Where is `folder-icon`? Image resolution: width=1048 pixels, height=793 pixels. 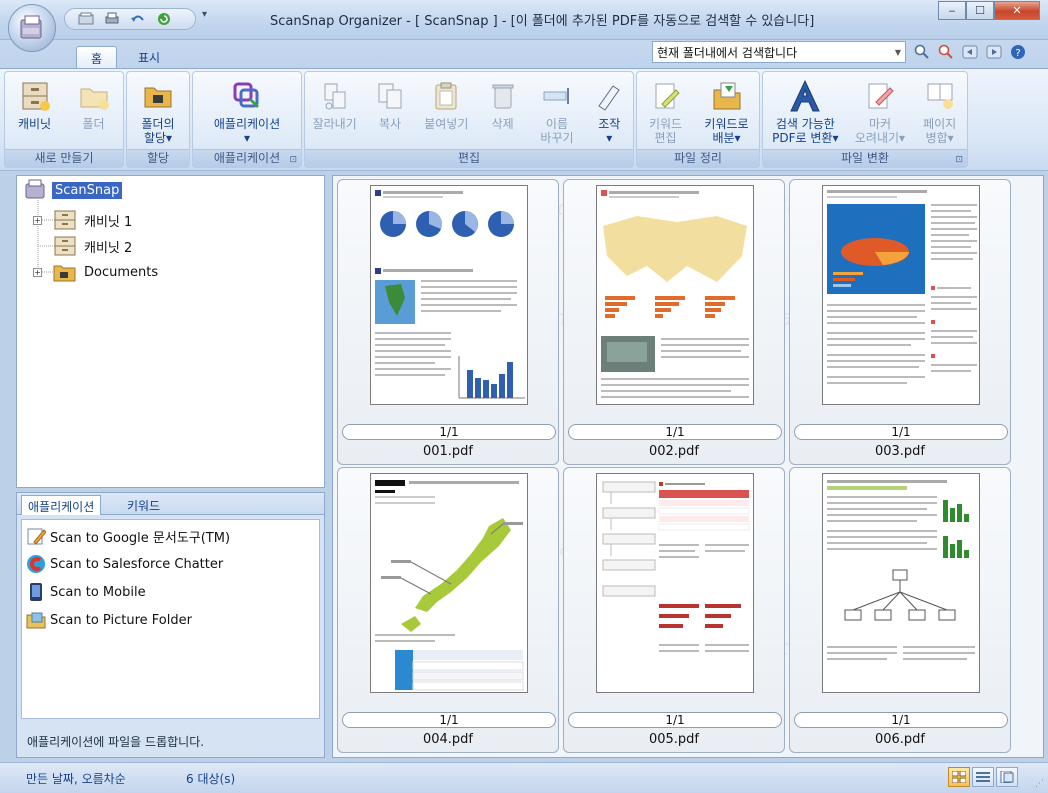
folder-icon is located at coordinates (64, 273).